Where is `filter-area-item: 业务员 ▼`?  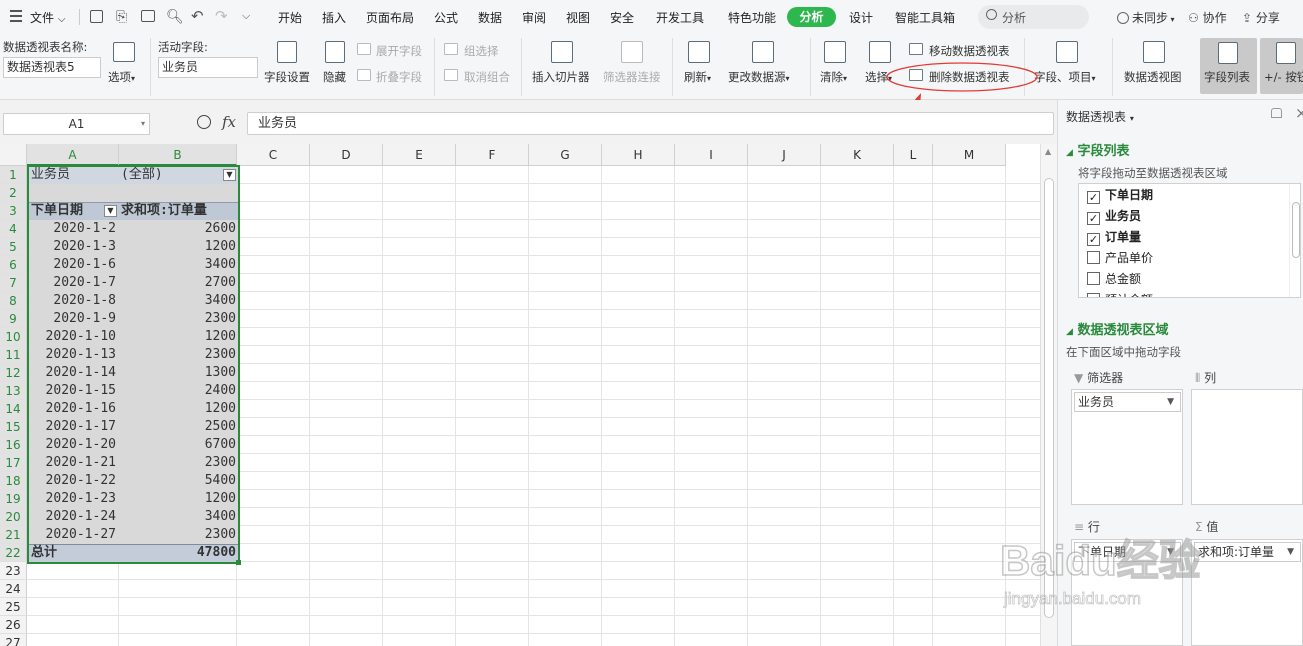 filter-area-item: 业务员 ▼ is located at coordinates (1127, 402).